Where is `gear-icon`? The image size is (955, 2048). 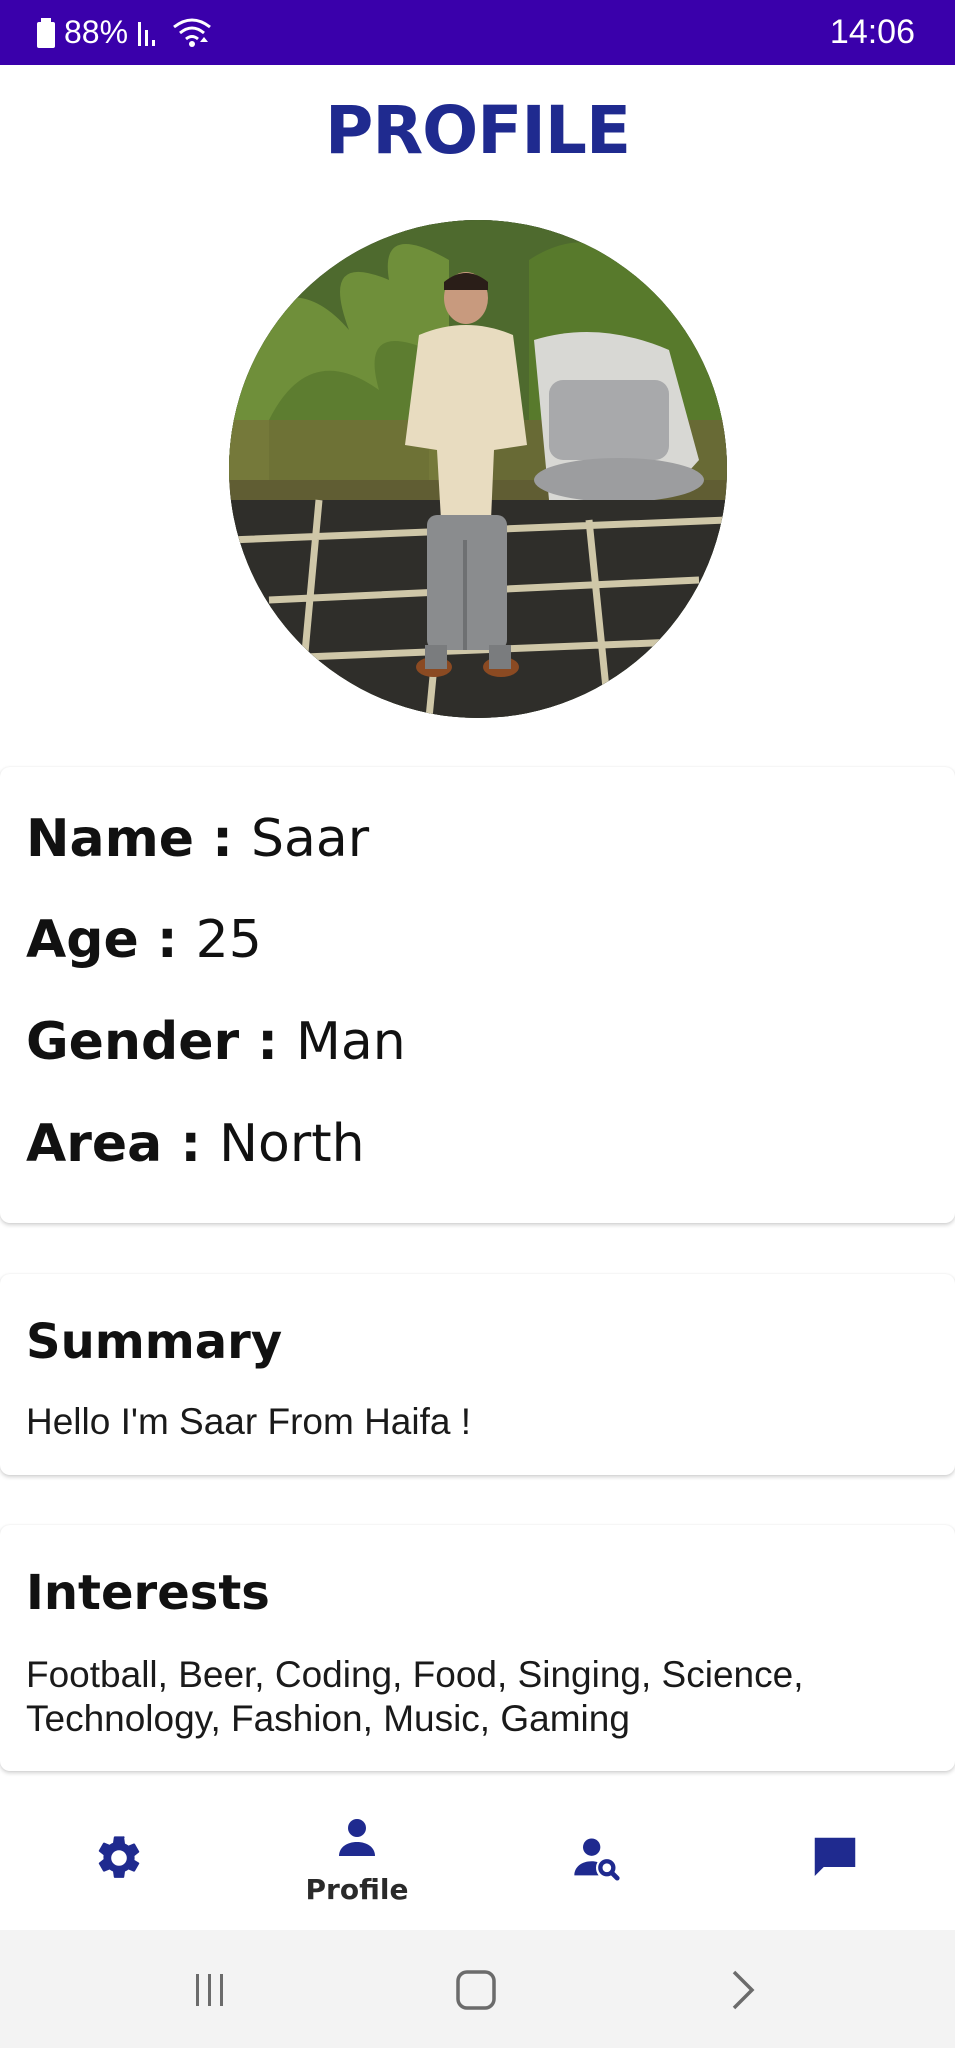 gear-icon is located at coordinates (119, 1860).